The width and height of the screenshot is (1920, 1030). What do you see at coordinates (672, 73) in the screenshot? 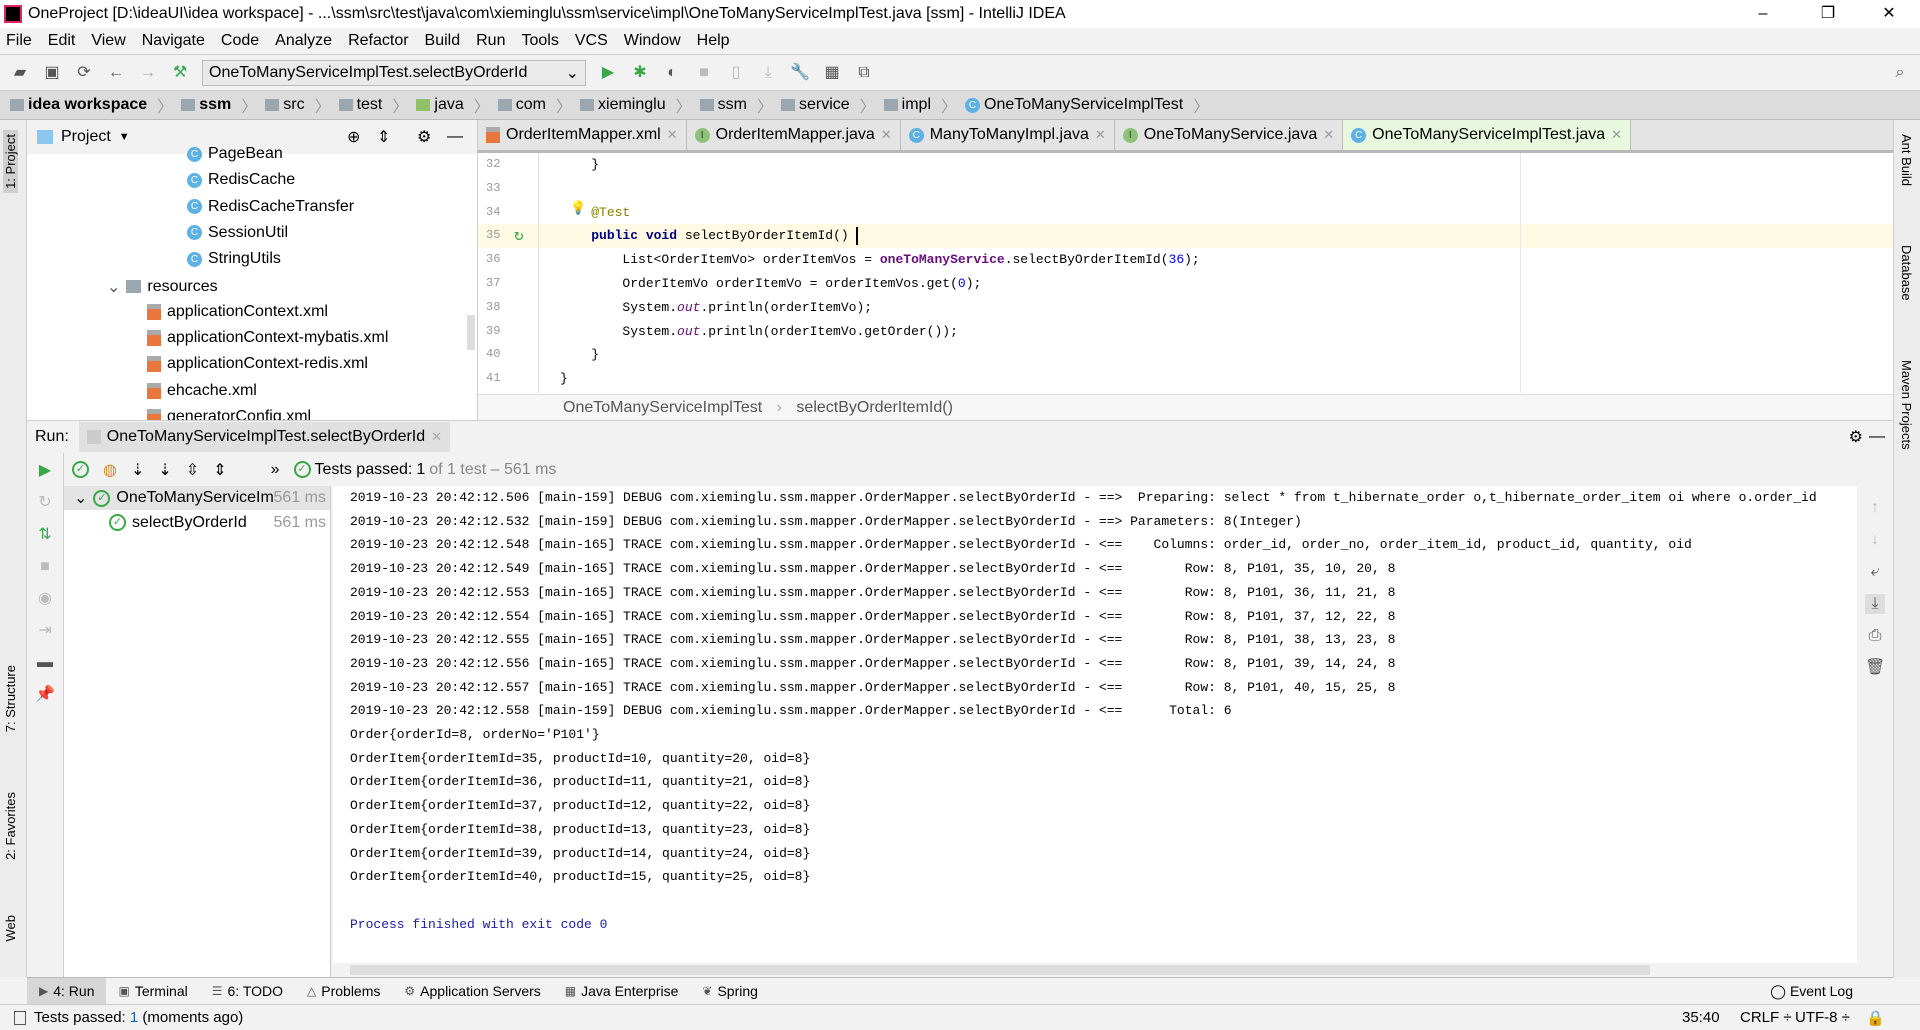
I see `coverage-icon: ◐` at bounding box center [672, 73].